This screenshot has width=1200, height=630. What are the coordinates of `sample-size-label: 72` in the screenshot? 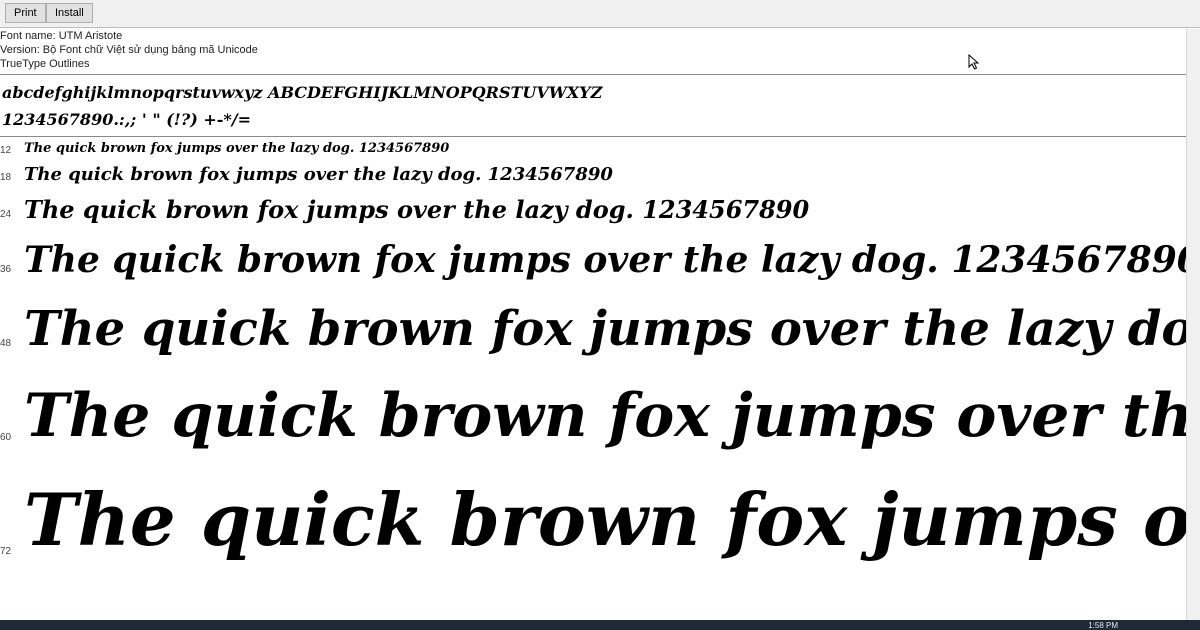 It's located at (6, 551).